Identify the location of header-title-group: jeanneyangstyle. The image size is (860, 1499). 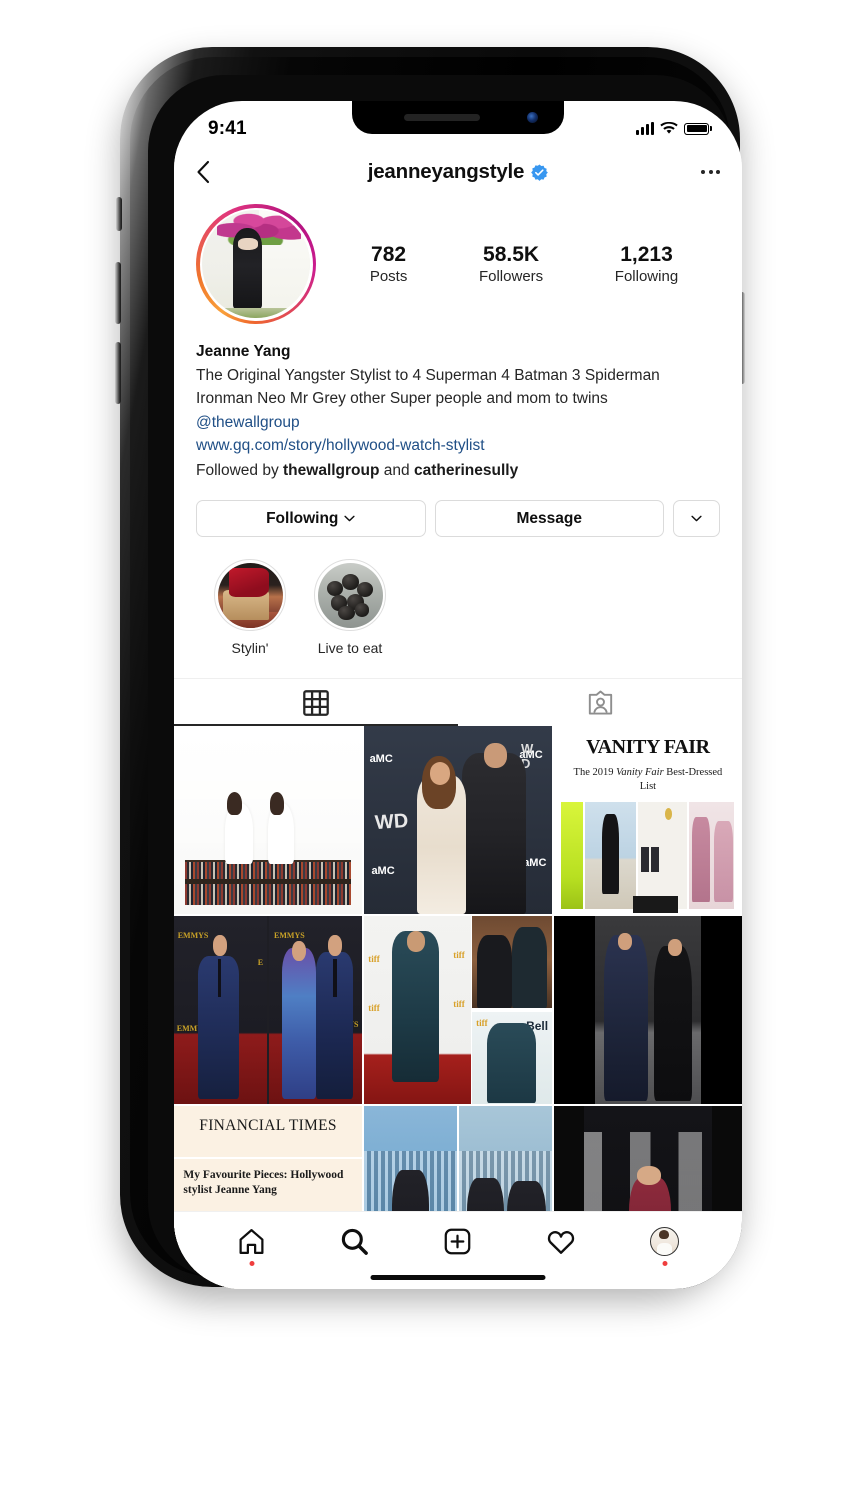
(458, 172).